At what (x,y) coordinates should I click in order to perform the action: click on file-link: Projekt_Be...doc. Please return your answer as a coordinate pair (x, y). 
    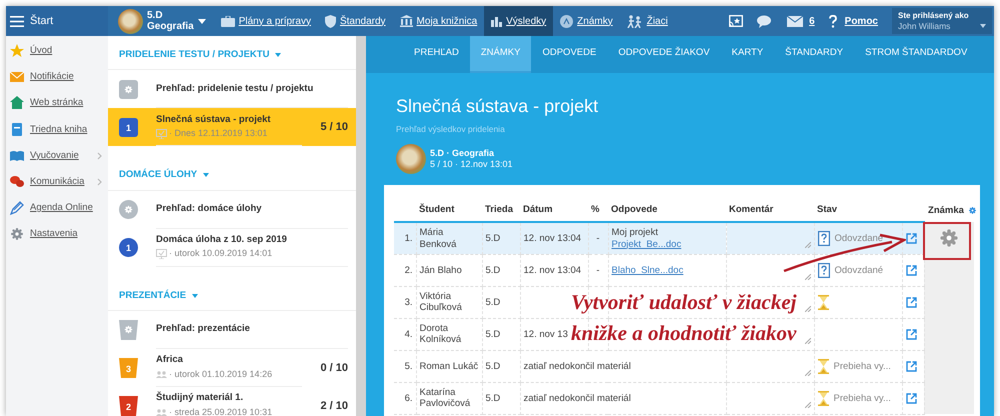
    Looking at the image, I should click on (667, 244).